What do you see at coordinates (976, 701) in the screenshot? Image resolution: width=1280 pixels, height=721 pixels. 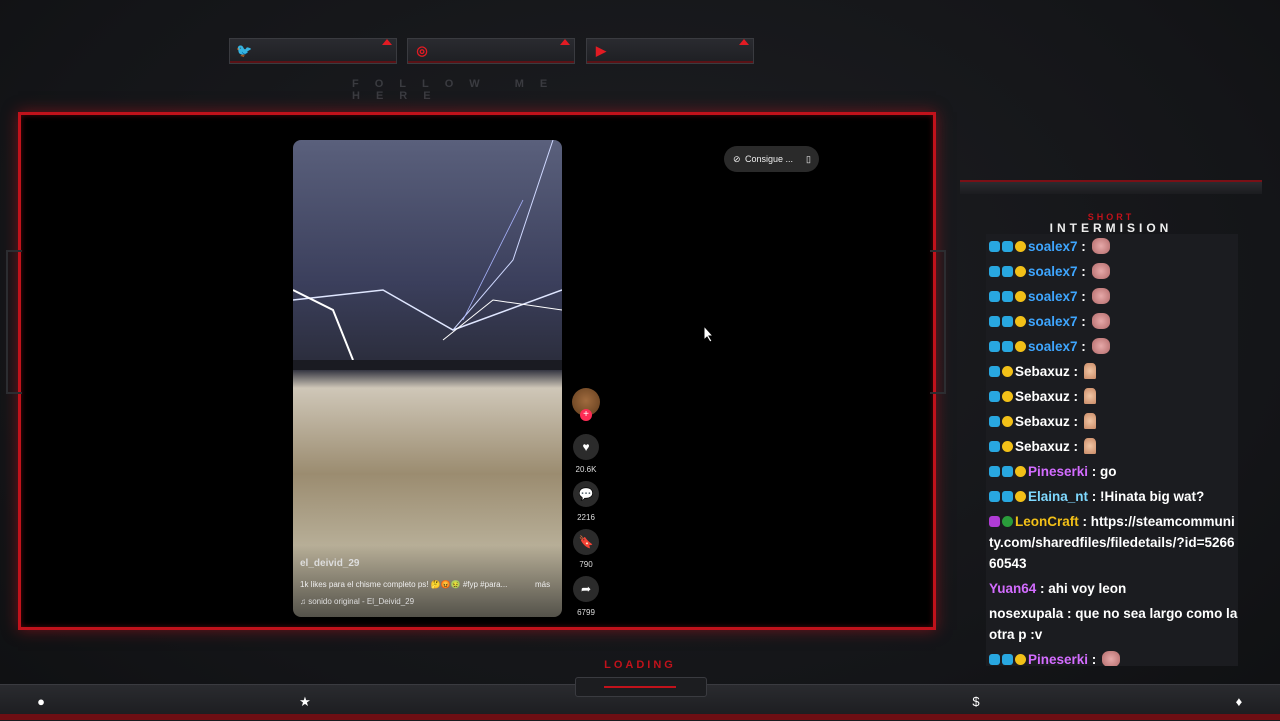 I see `dollar-icon: $` at bounding box center [976, 701].